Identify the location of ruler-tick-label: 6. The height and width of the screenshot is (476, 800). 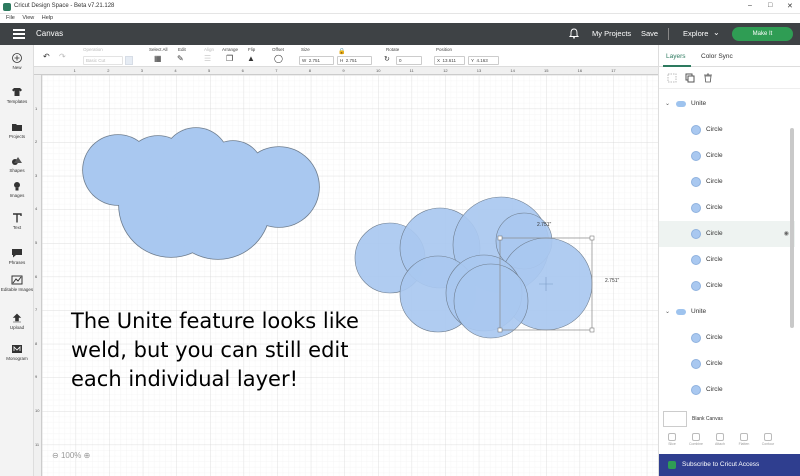
(242, 70).